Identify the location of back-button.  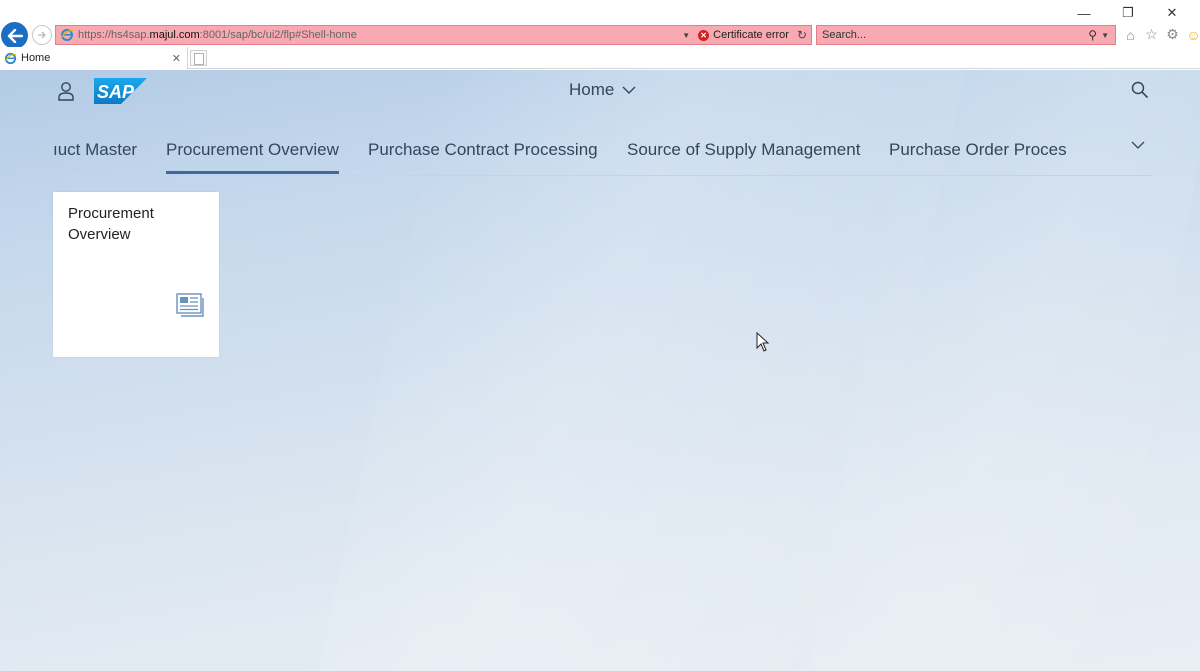
(14, 35).